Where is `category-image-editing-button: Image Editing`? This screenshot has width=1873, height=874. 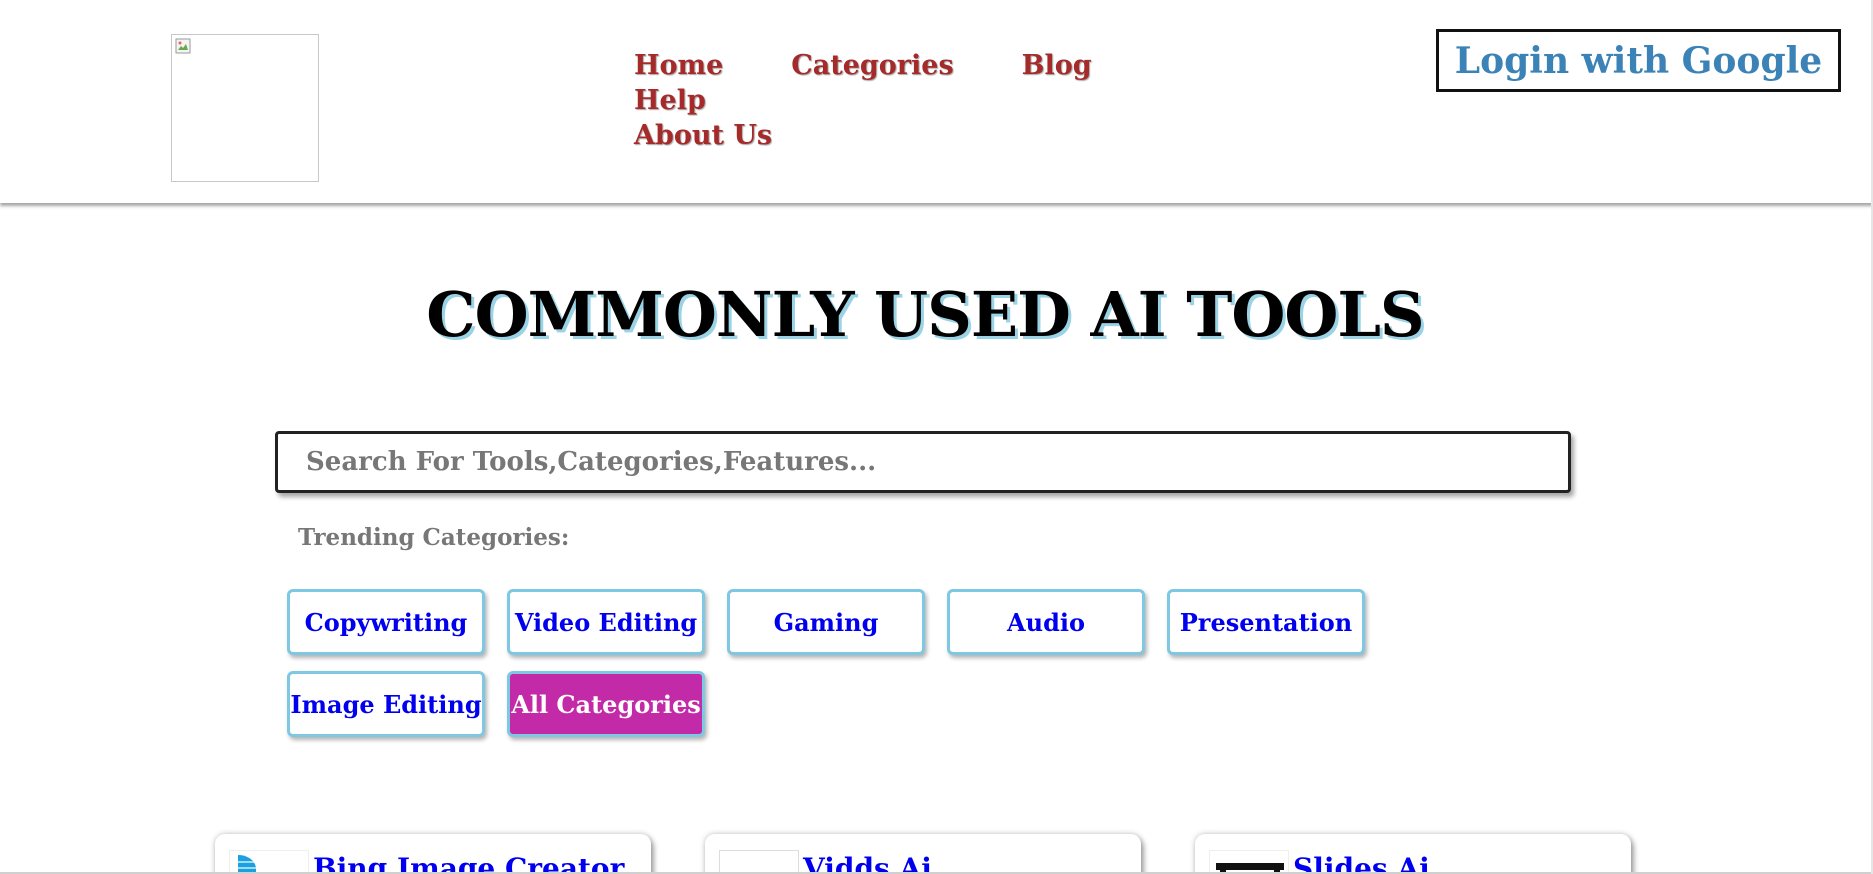
category-image-editing-button: Image Editing is located at coordinates (386, 704).